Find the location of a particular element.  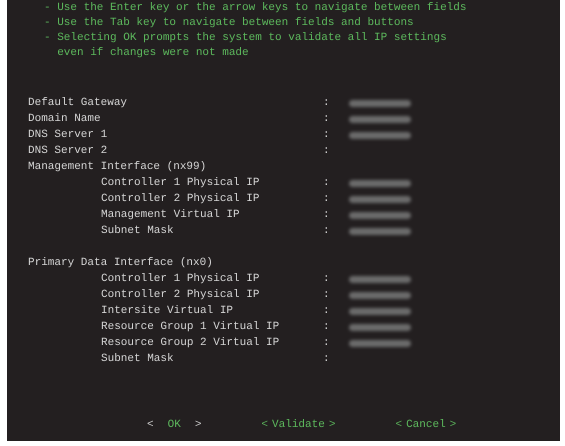

field-label: Resource Group 1 Virtual IP is located at coordinates (190, 326).